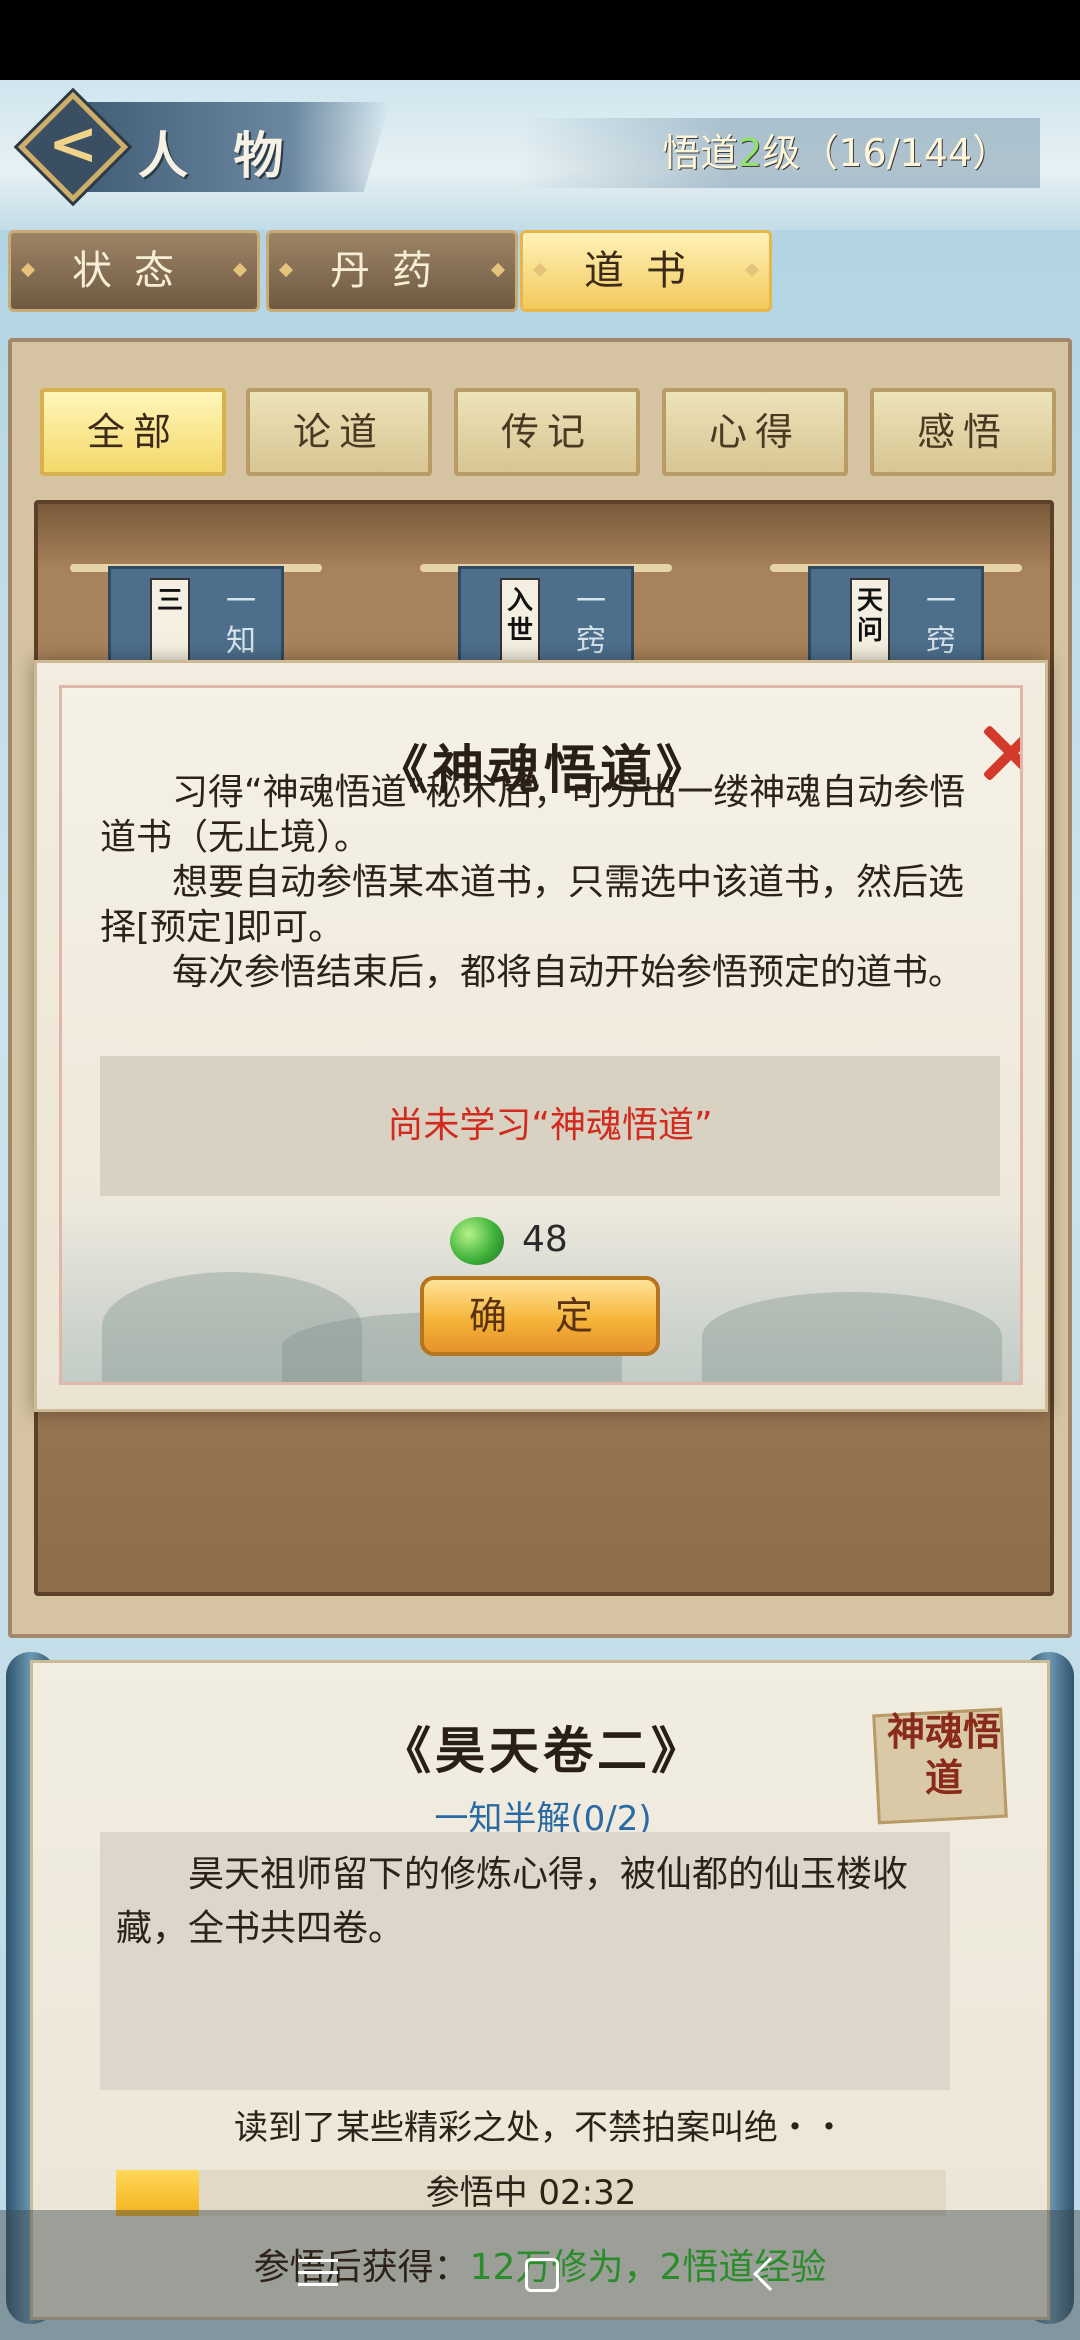  I want to click on dialog-paragraph: 每次参悟结束后，都将自动开始参悟预定的道书。, so click(568, 972).